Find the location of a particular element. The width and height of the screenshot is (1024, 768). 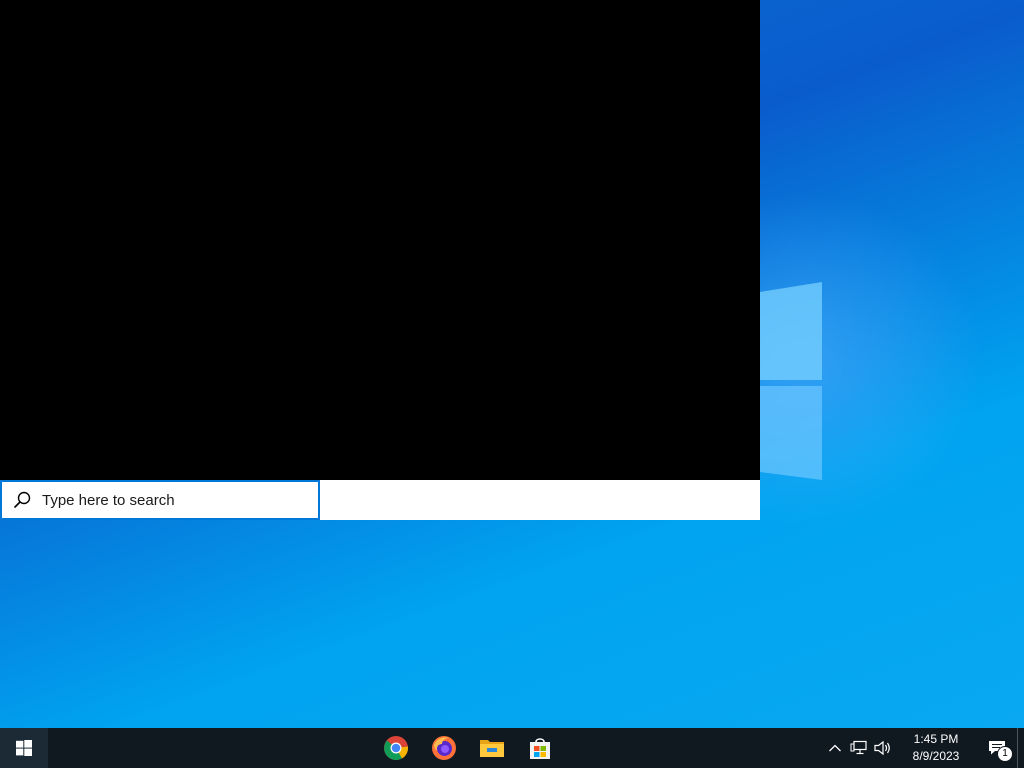

chrome-icon is located at coordinates (396, 748).